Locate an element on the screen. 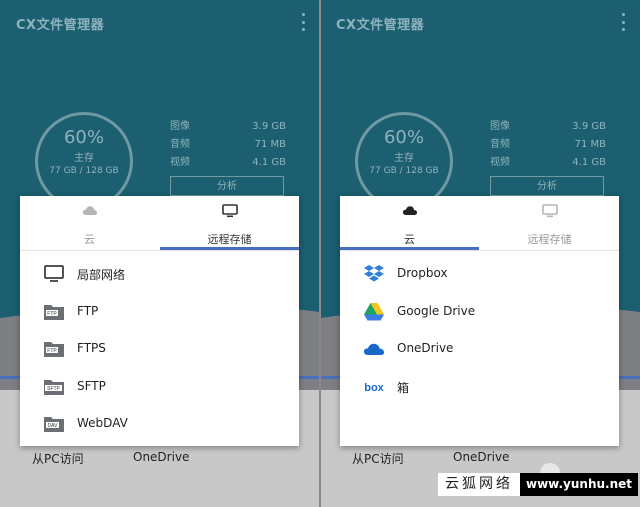  list-item-onedrive: OneDrive is located at coordinates (479, 350).